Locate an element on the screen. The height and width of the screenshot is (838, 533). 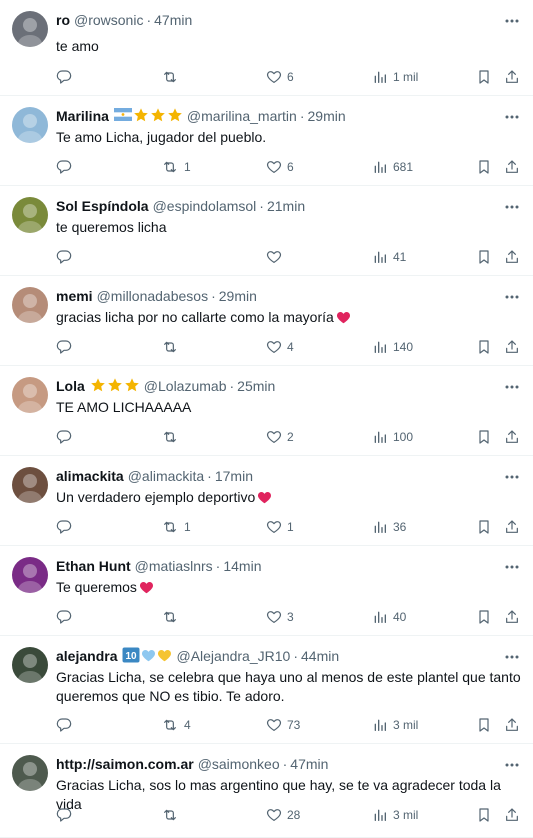
display-name: alejandra is located at coordinates (86, 656).